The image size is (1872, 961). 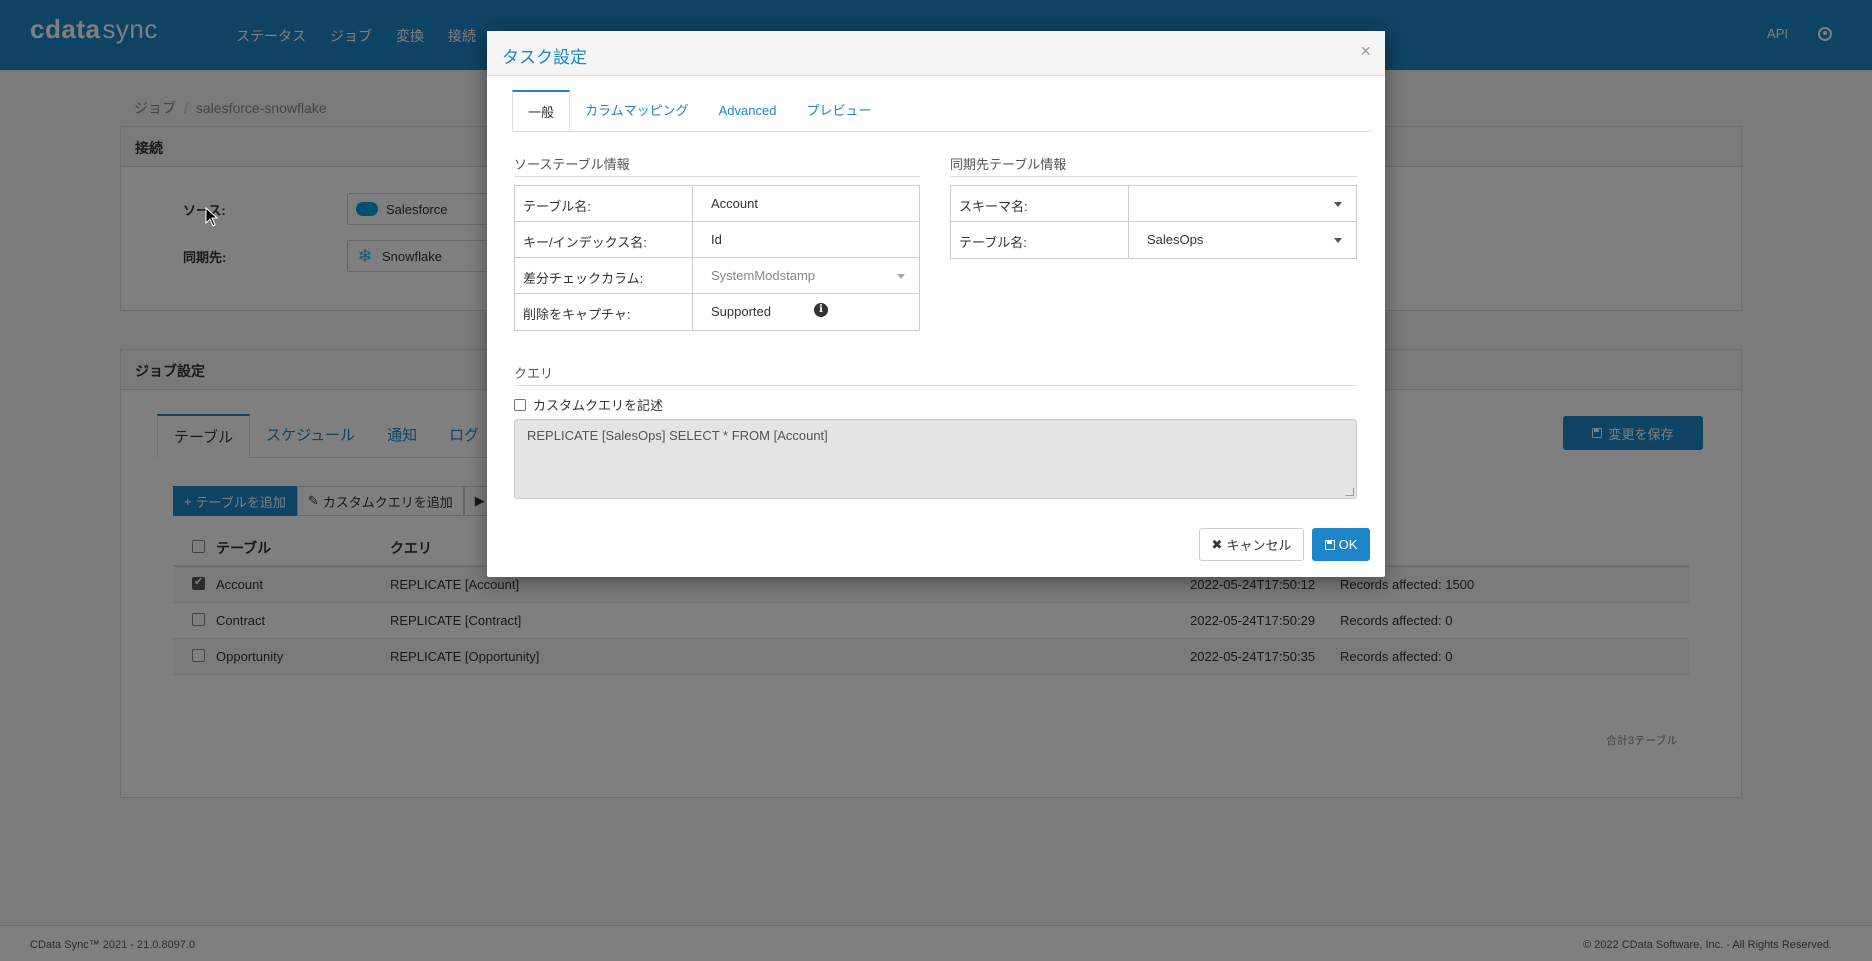 What do you see at coordinates (598, 405) in the screenshot?
I see `custom-query-label: カスタムクエリを記述` at bounding box center [598, 405].